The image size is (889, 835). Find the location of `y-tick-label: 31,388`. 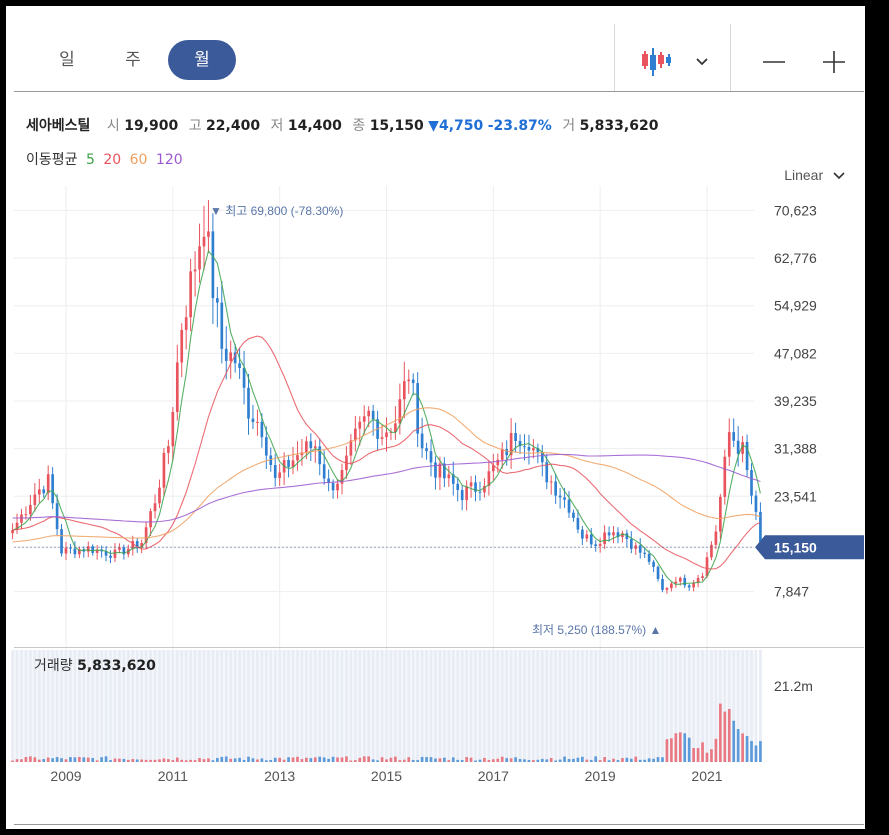

y-tick-label: 31,388 is located at coordinates (795, 449).